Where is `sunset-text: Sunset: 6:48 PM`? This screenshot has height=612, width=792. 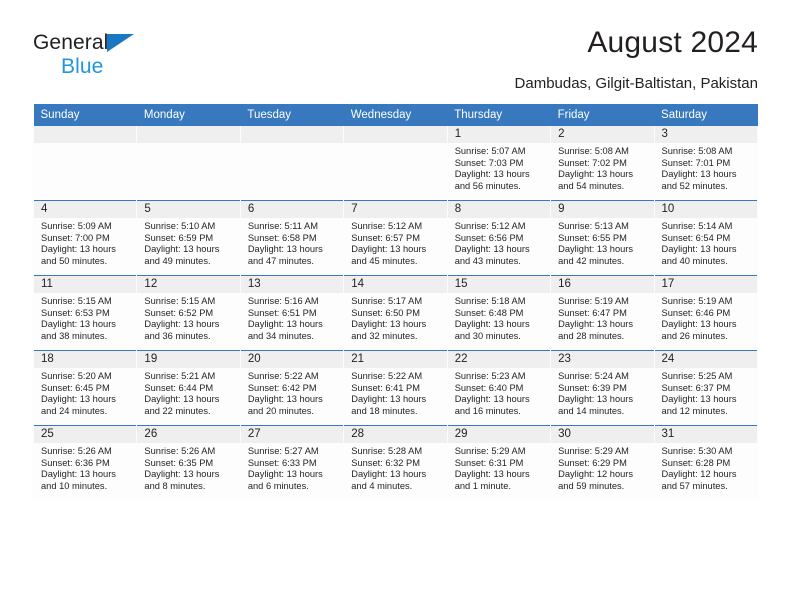
sunset-text: Sunset: 6:48 PM is located at coordinates (489, 312).